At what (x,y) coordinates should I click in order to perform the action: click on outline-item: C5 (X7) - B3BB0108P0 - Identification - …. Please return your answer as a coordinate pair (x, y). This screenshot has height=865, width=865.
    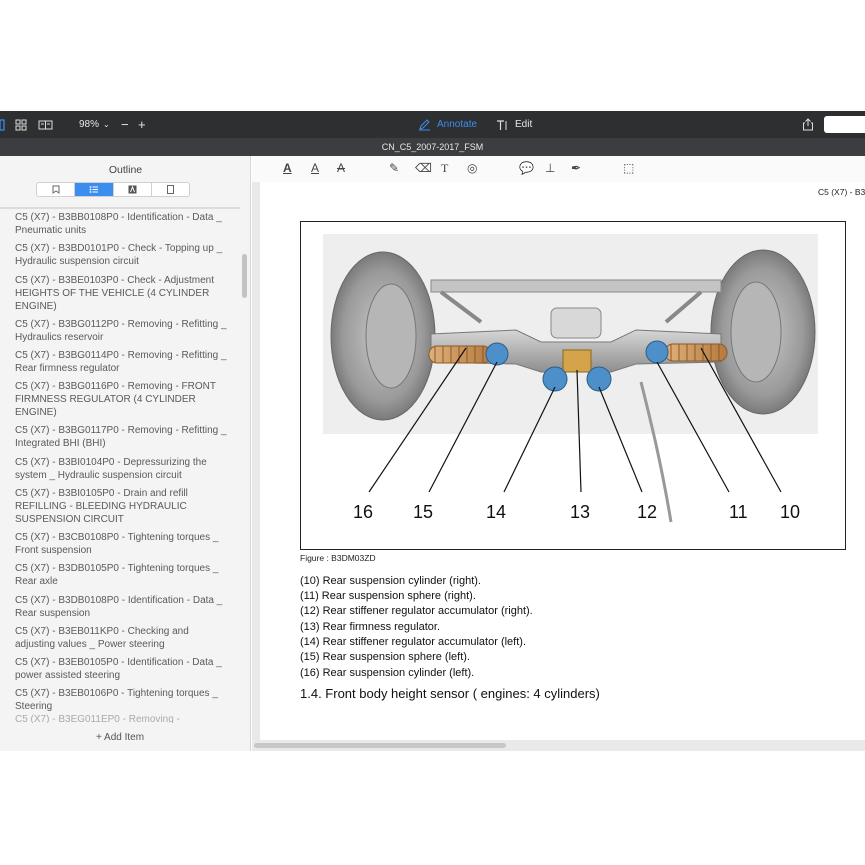
    Looking at the image, I should click on (121, 225).